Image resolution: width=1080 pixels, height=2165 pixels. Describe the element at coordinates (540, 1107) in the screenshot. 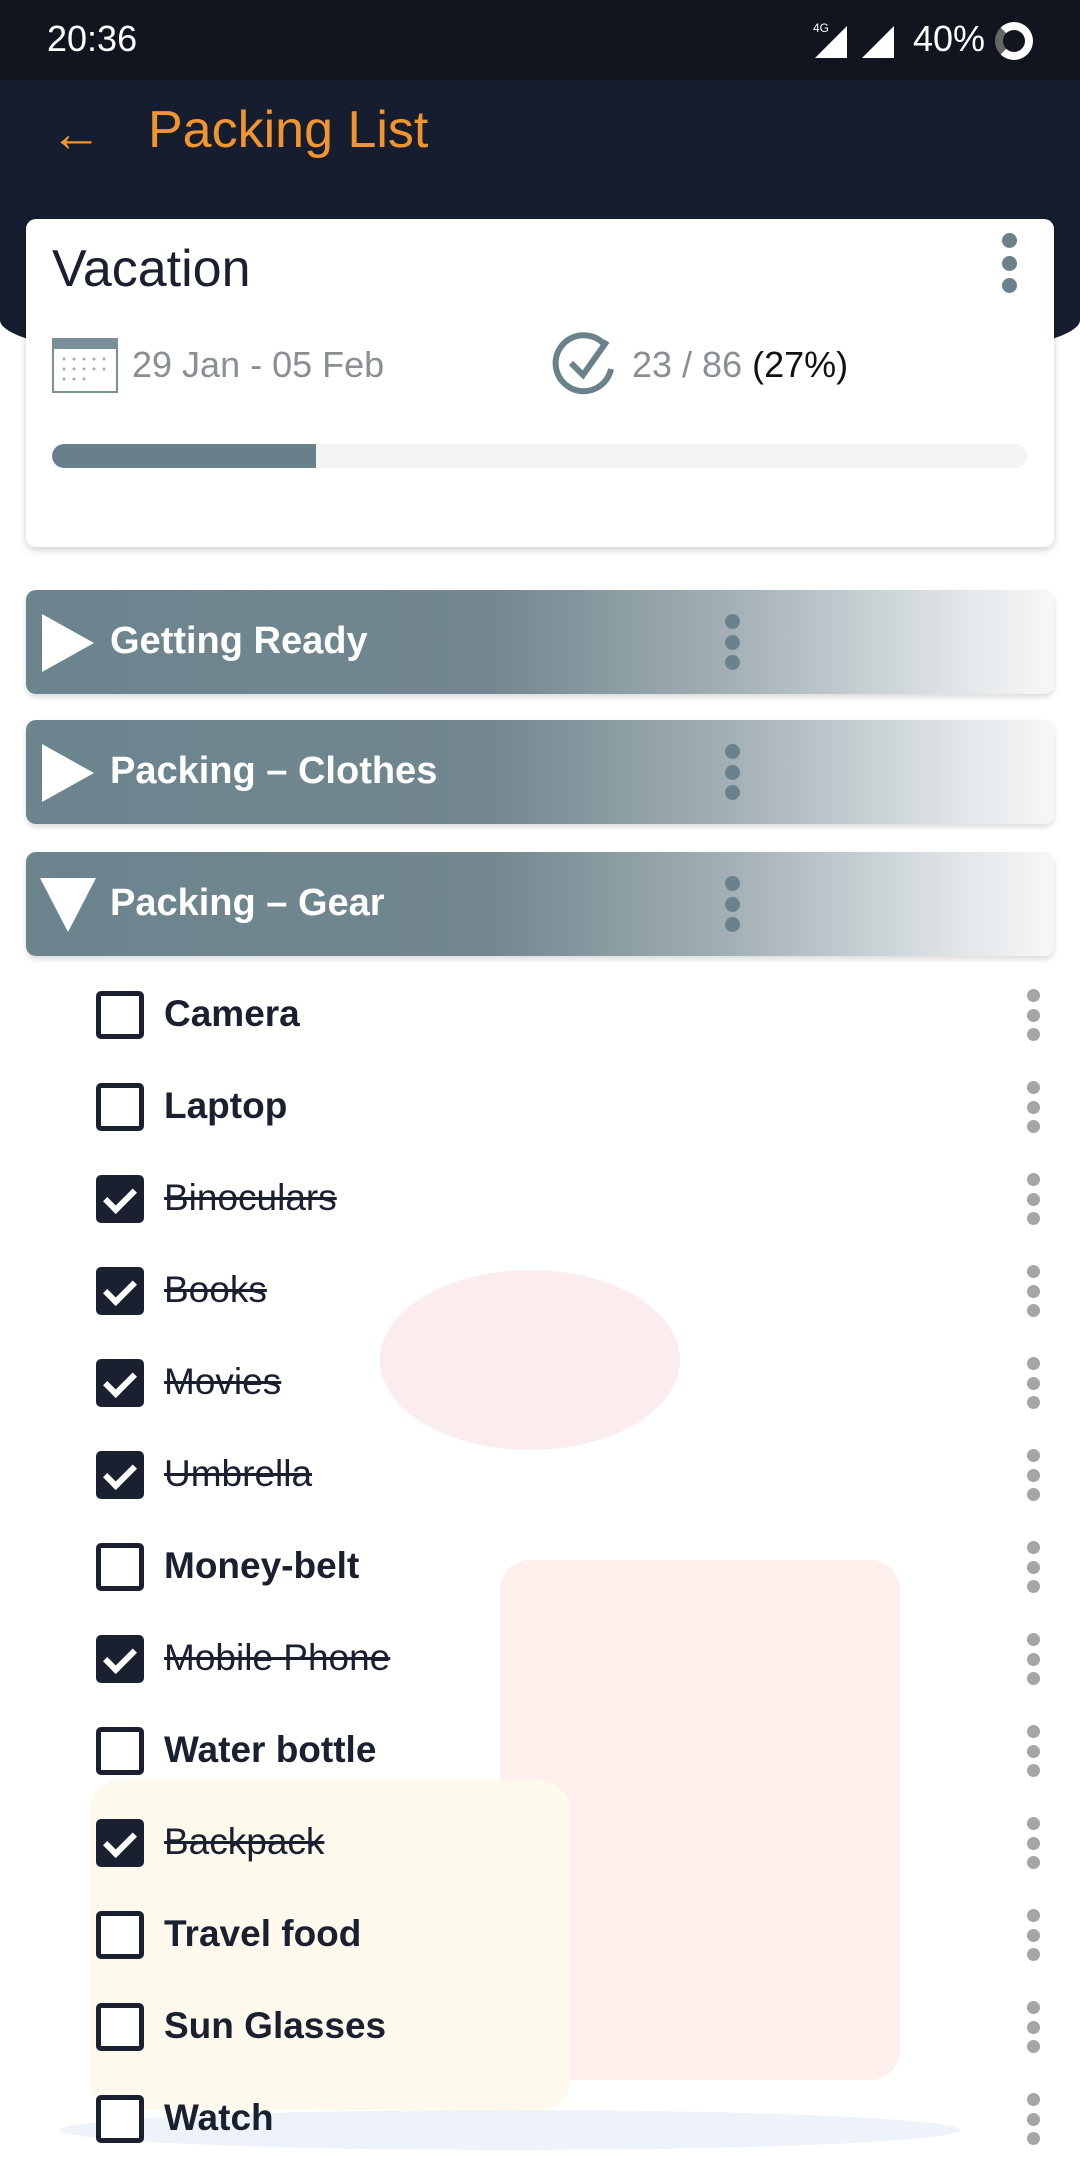

I see `list-item: Laptop` at that location.